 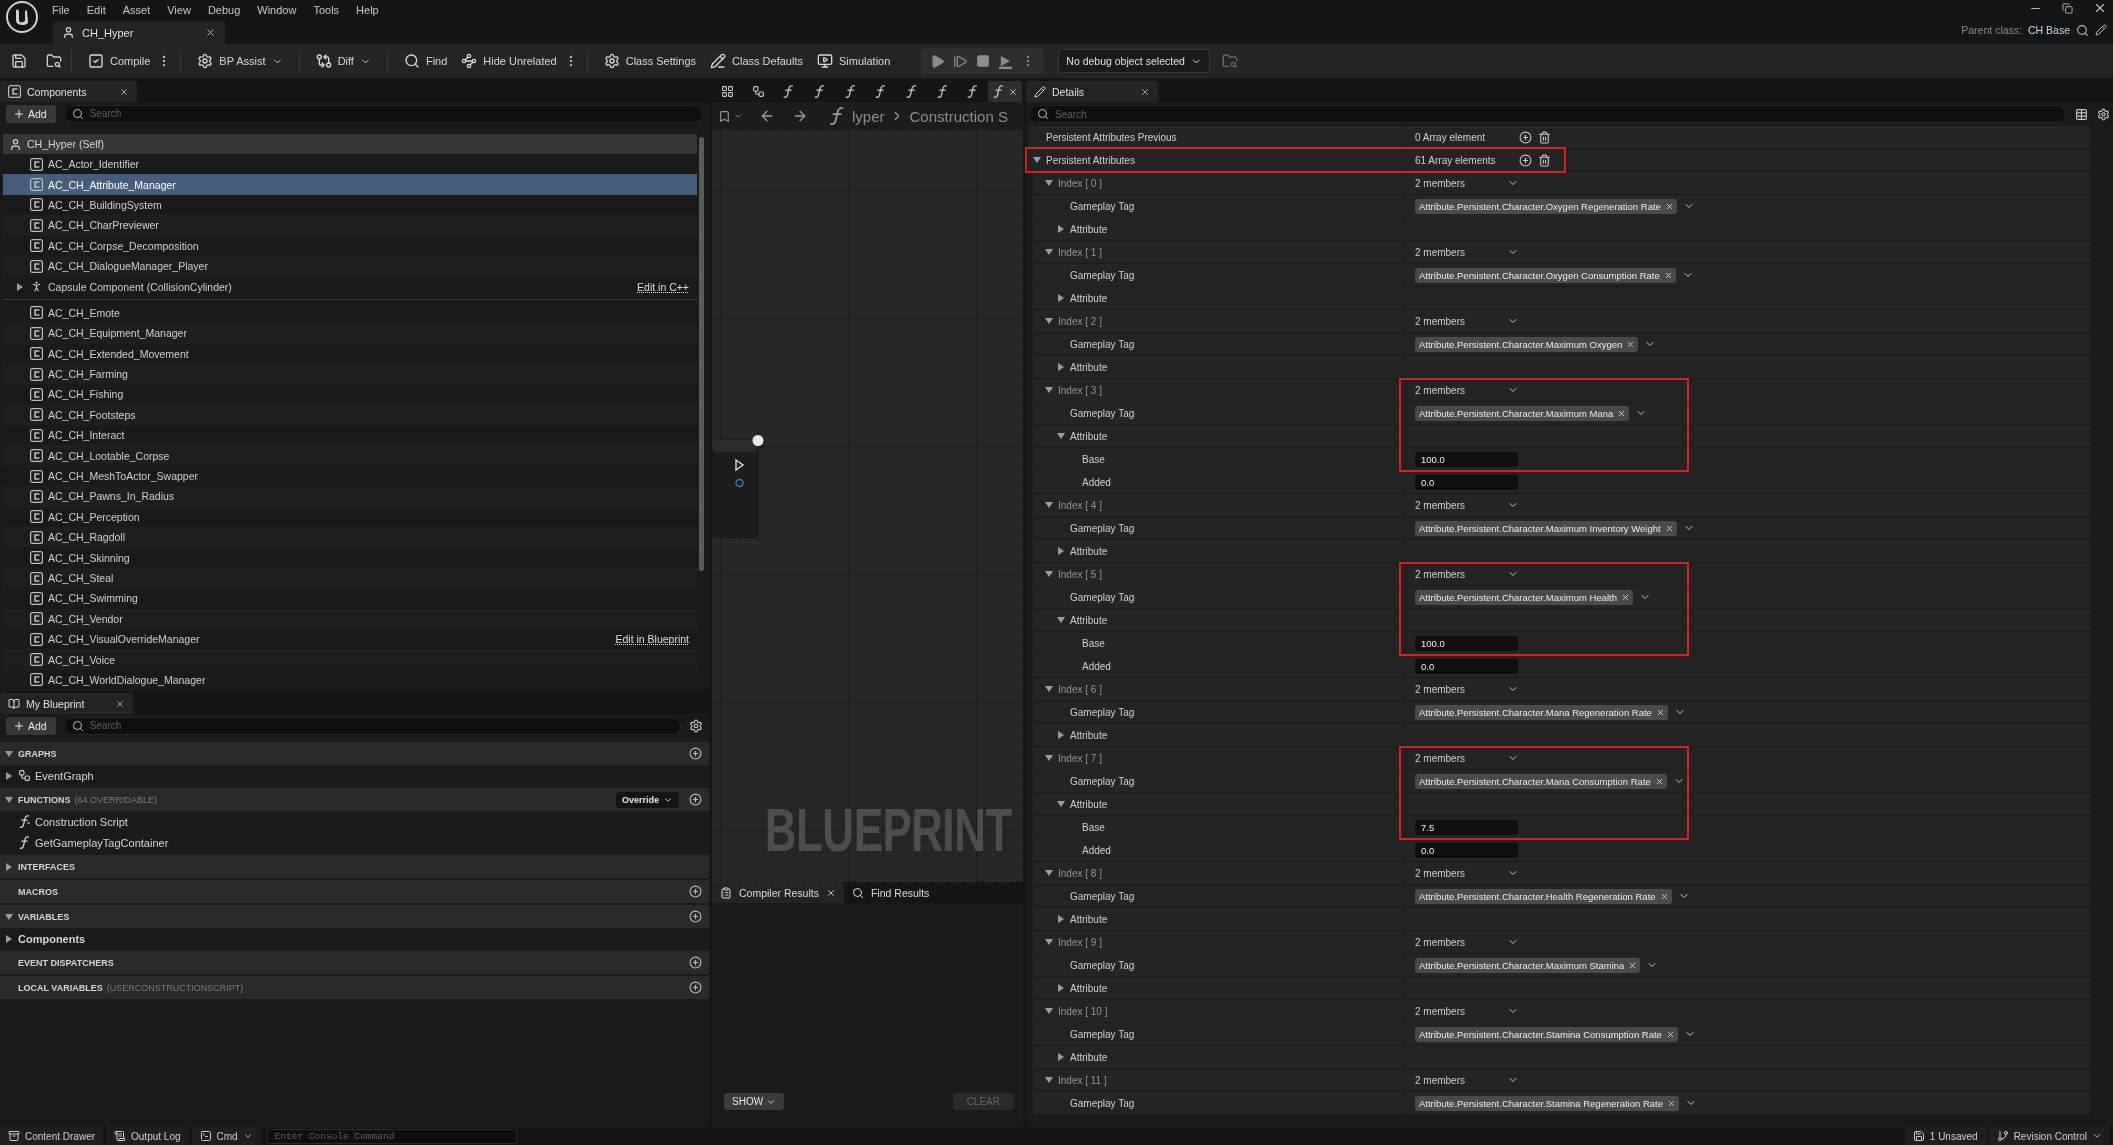 I want to click on toolbar-button: Hide Unrelated, so click(x=509, y=61).